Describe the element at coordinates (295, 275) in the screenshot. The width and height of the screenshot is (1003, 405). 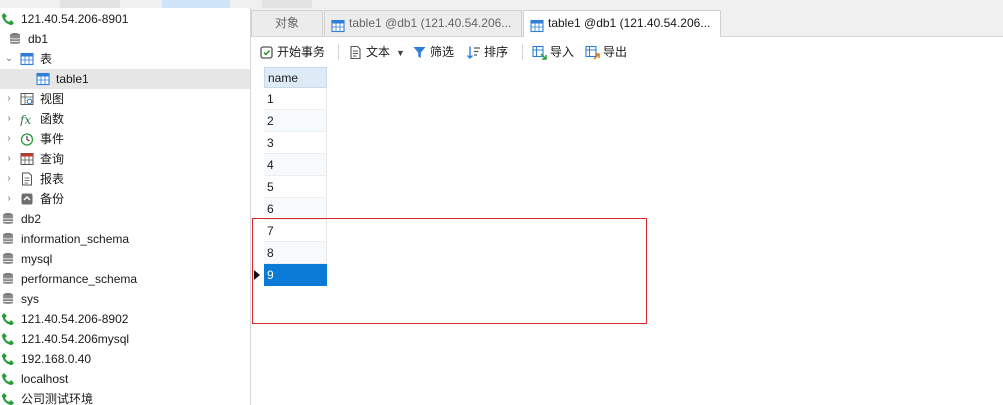
I see `table-row: 9` at that location.